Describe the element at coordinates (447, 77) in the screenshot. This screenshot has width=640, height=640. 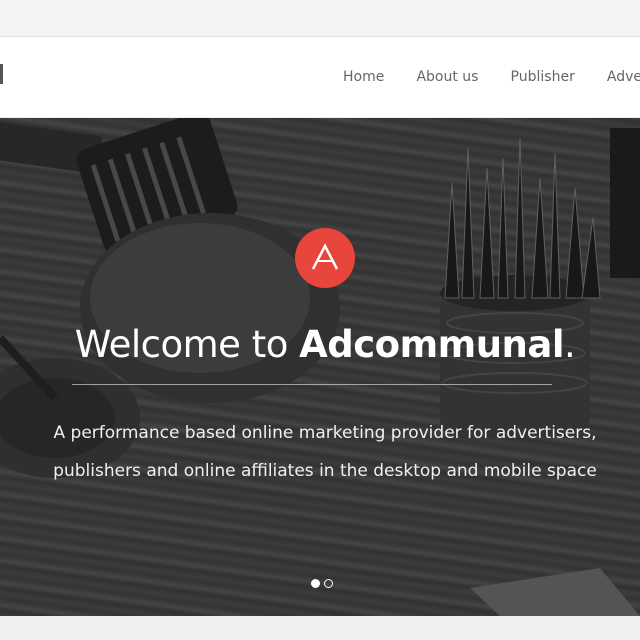
I see `nav-about-us: About us` at that location.